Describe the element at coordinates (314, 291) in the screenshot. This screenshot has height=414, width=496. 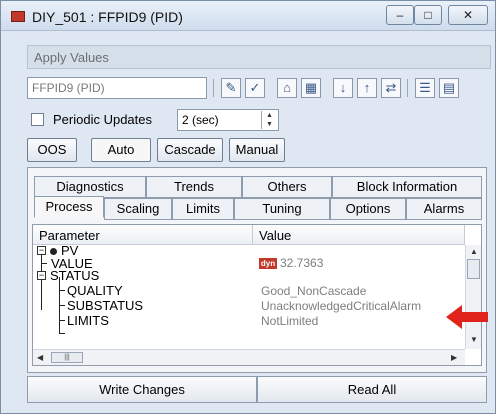
I see `row-value-quality: Good_NonCascade` at that location.